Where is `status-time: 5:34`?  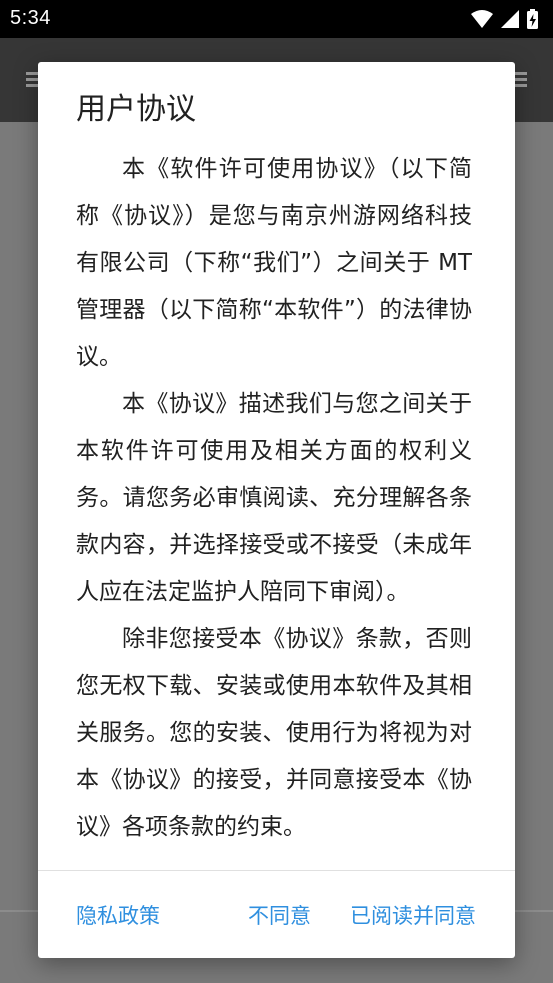 status-time: 5:34 is located at coordinates (30, 18).